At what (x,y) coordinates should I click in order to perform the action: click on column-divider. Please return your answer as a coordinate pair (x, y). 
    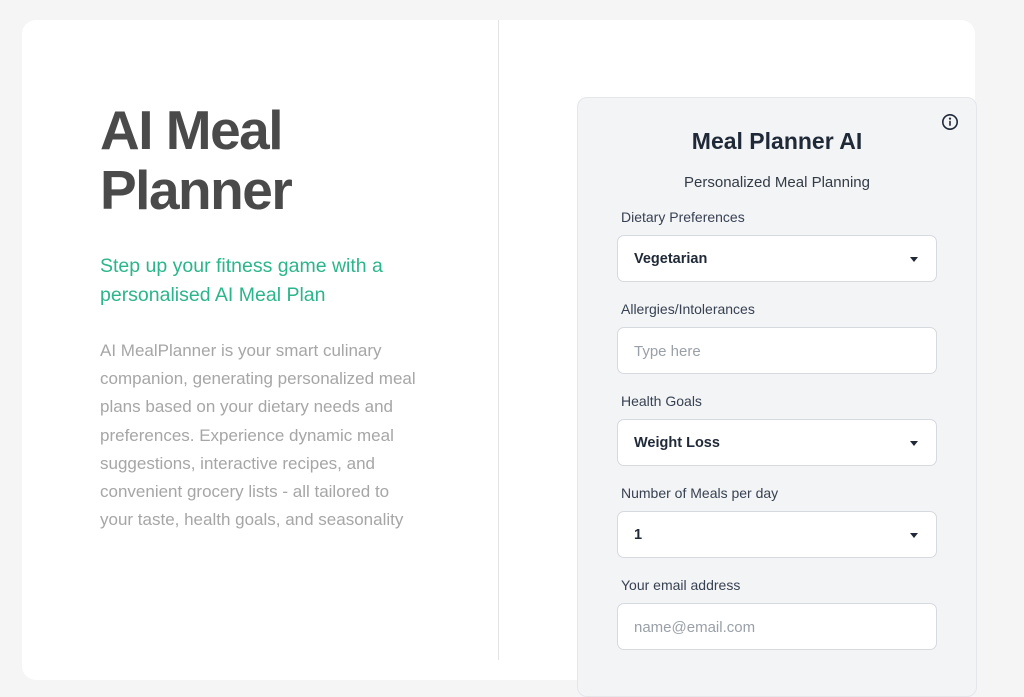
    Looking at the image, I should click on (498, 340).